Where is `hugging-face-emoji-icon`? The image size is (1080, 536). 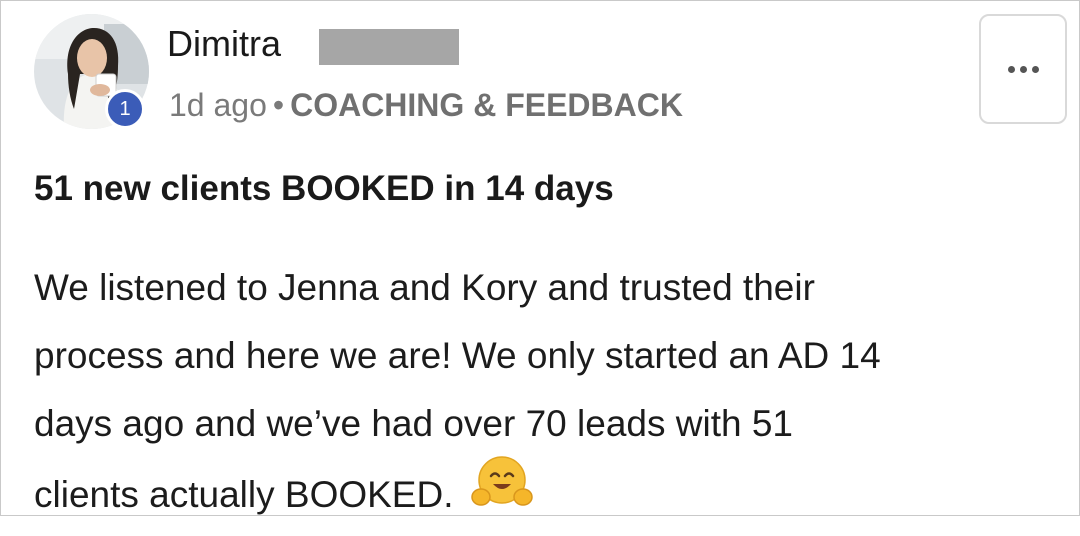
hugging-face-emoji-icon is located at coordinates (502, 493).